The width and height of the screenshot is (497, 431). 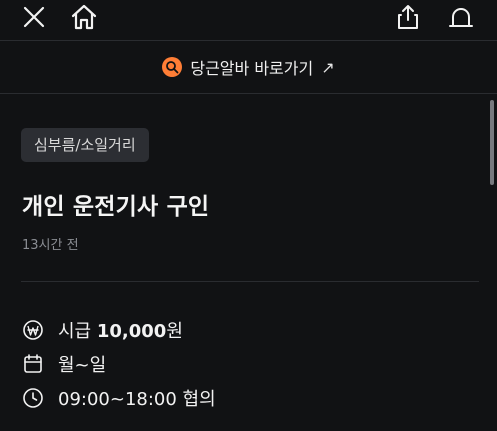 I want to click on alba-shortcut-banner: 당근알바 바로가기 ↗, so click(x=248, y=67).